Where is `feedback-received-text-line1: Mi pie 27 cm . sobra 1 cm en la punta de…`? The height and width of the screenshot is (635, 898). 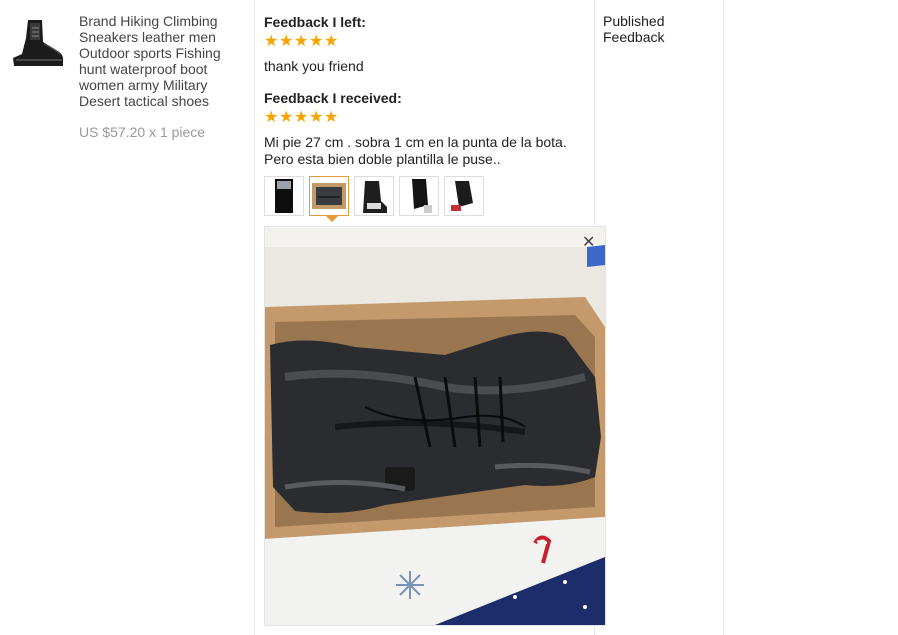 feedback-received-text-line1: Mi pie 27 cm . sobra 1 cm en la punta de… is located at coordinates (415, 142).